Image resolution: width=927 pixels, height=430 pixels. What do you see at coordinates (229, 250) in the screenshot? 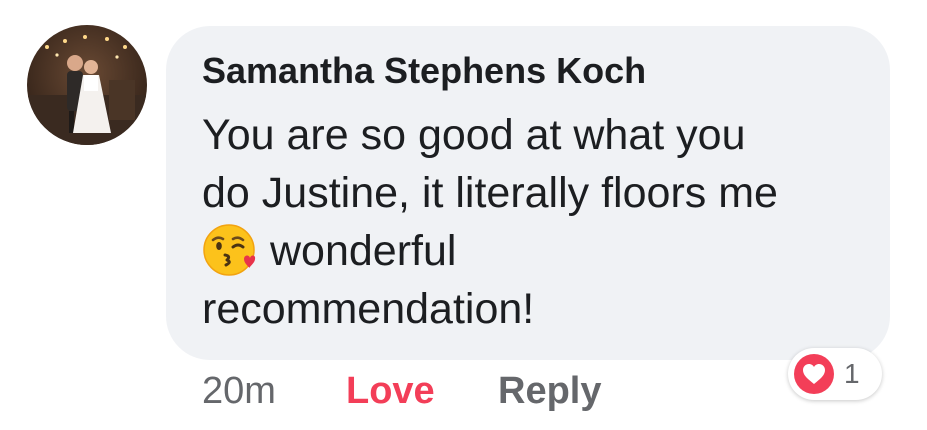
I see `face-blowing-kiss-emoji` at bounding box center [229, 250].